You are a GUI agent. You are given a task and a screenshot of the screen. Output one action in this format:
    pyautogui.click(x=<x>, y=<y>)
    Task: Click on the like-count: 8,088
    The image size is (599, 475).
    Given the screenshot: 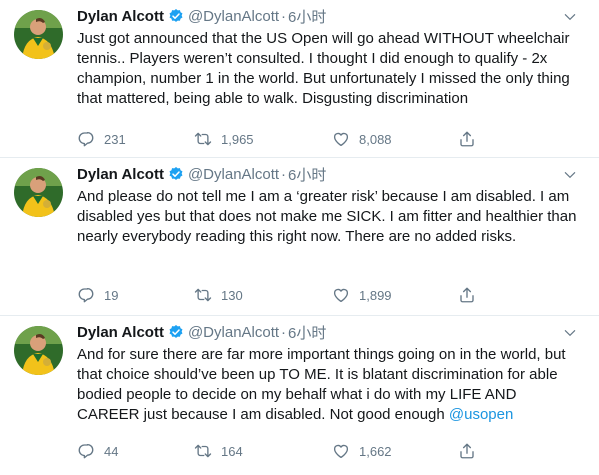 What is the action you would take?
    pyautogui.click(x=375, y=139)
    